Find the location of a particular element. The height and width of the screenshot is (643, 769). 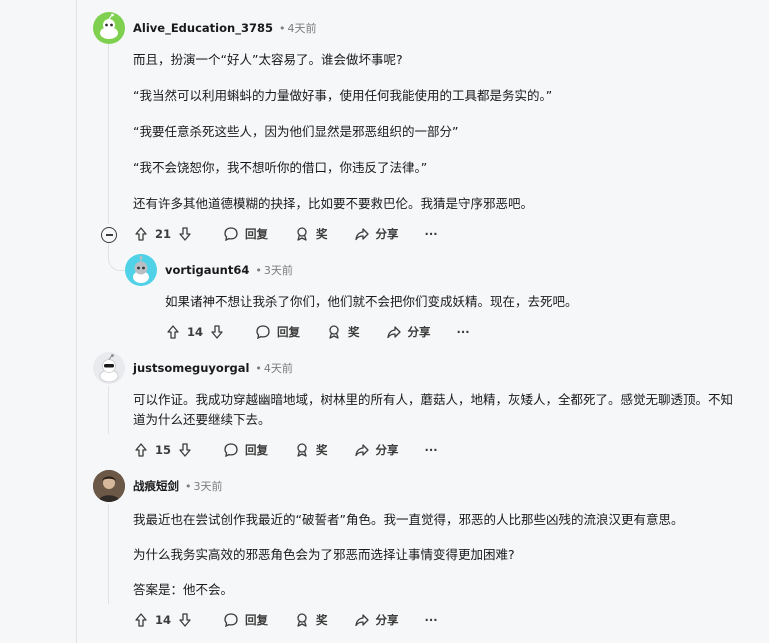

vote-count: 21 is located at coordinates (163, 234).